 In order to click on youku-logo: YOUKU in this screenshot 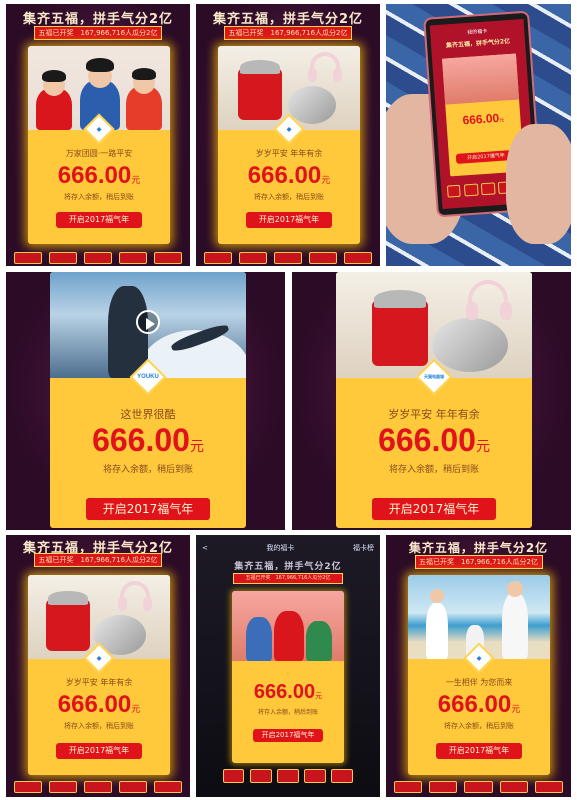, I will do `click(148, 377)`.